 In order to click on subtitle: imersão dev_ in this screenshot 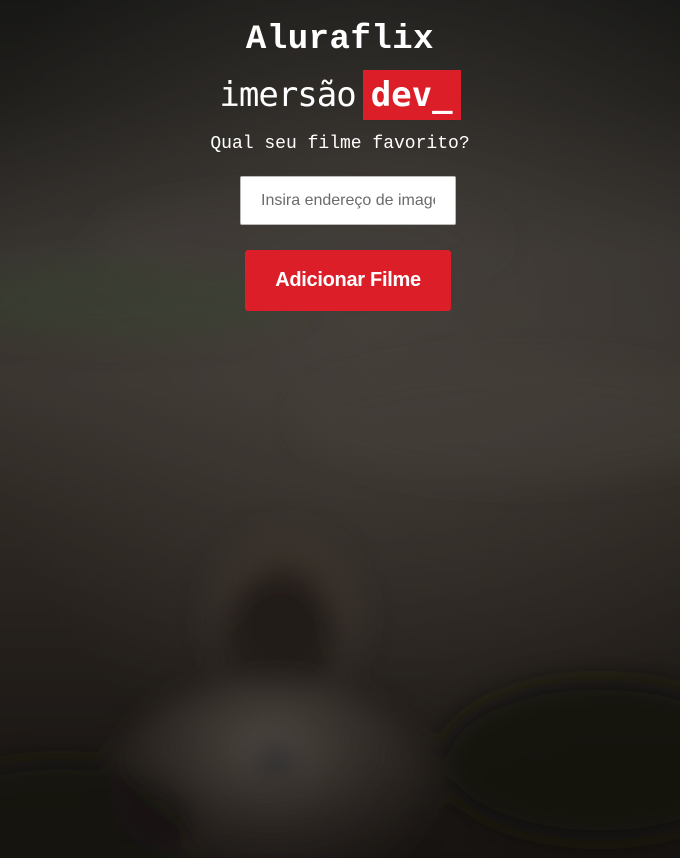, I will do `click(340, 95)`.